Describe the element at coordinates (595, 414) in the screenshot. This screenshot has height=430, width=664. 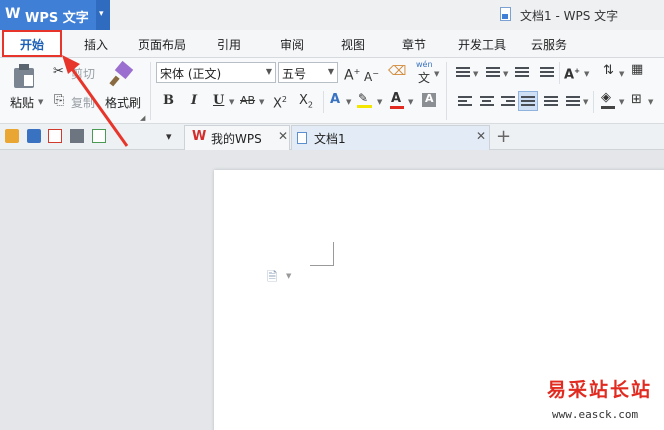
I see `watermark-url: www.easck.com` at that location.